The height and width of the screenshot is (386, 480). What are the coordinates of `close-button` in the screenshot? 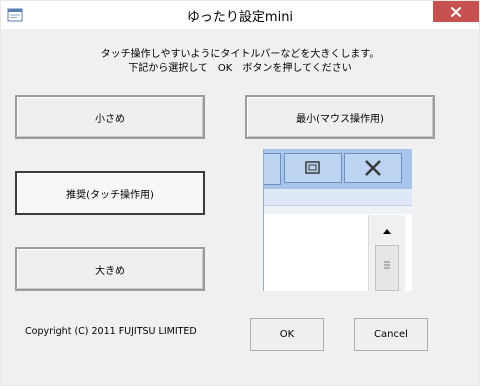 It's located at (456, 11).